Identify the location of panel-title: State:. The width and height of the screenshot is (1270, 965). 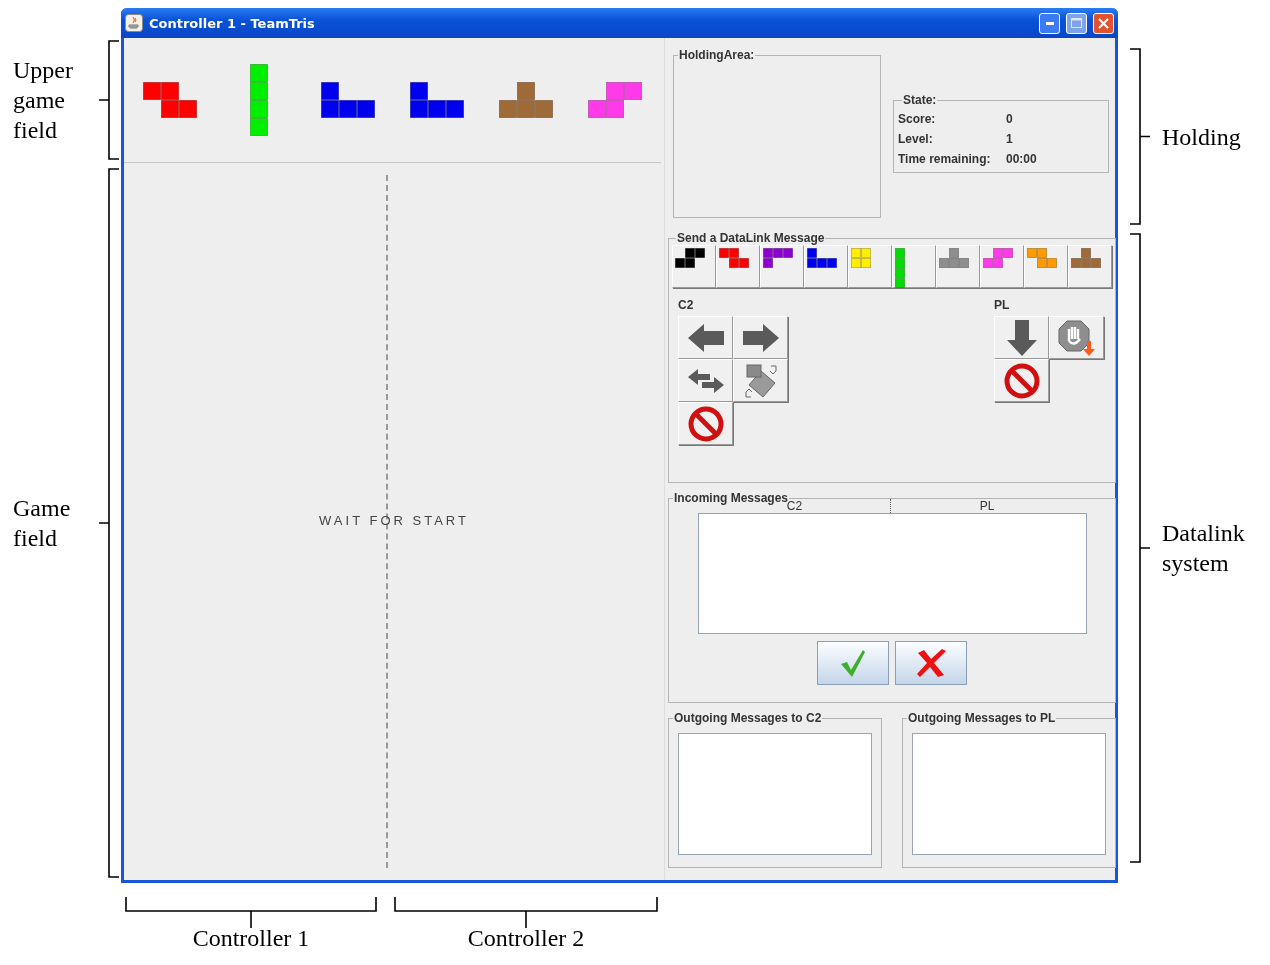
(920, 100).